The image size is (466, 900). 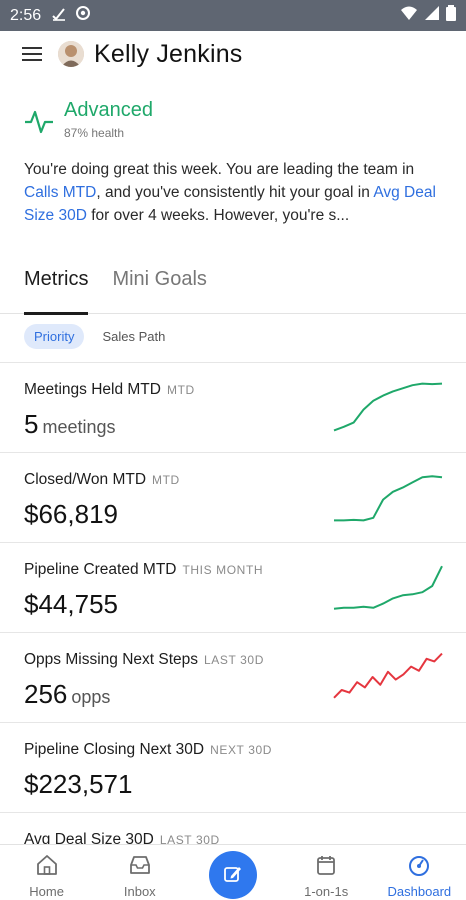 I want to click on metric-value: 5, so click(x=31, y=424).